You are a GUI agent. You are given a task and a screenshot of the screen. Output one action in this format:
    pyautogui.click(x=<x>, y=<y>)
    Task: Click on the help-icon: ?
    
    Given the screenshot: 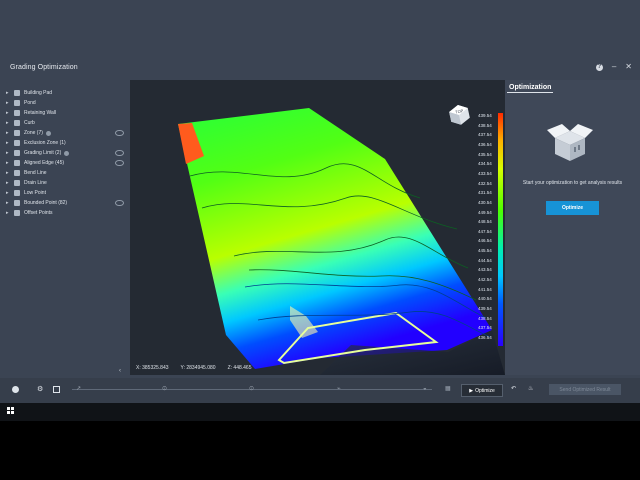 What is the action you would take?
    pyautogui.click(x=599, y=67)
    